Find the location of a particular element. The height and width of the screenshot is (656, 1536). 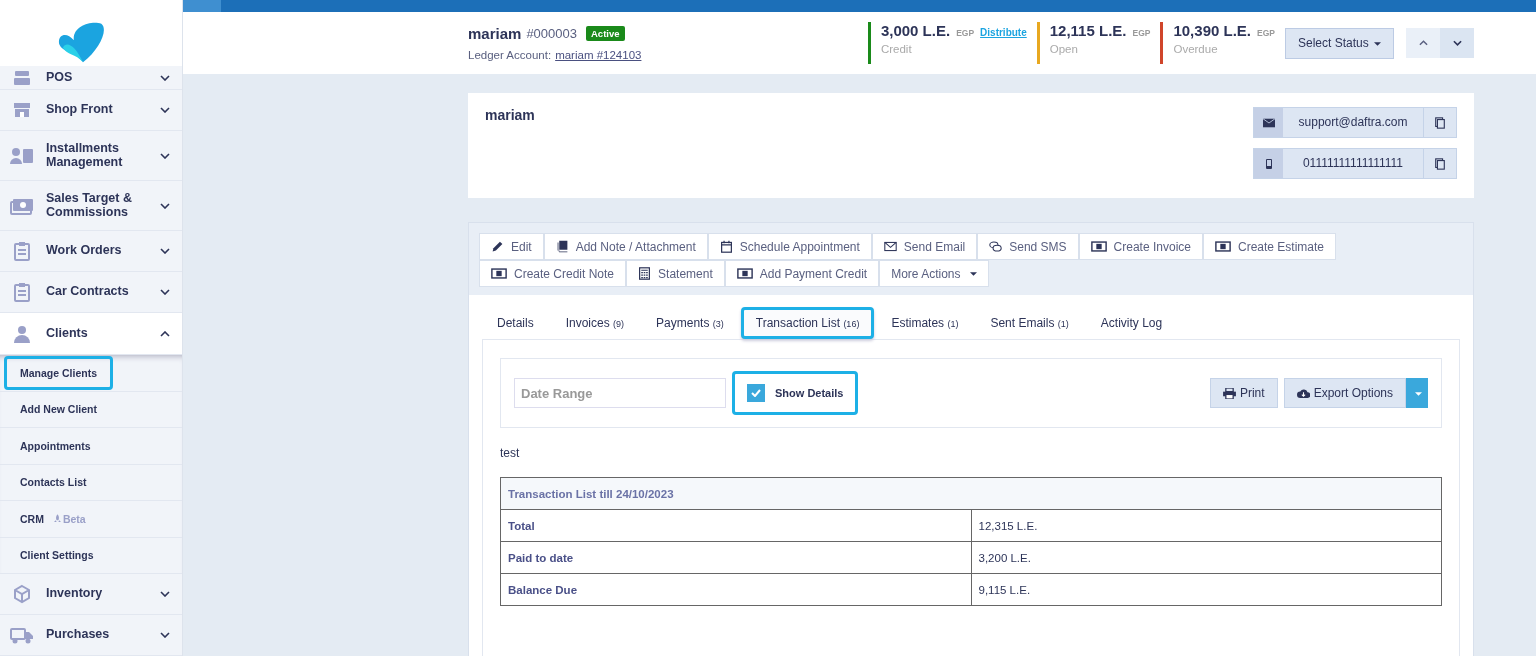

chat-icon is located at coordinates (996, 246).